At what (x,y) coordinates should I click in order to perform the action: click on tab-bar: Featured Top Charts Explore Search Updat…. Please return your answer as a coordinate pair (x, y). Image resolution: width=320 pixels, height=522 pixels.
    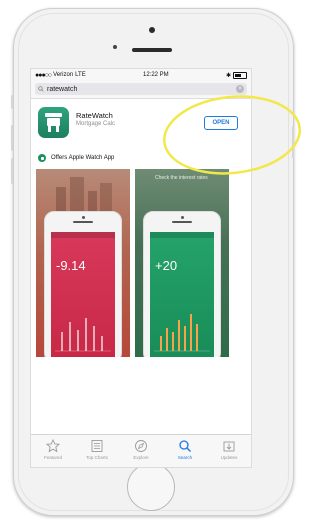
    Looking at the image, I should click on (141, 450).